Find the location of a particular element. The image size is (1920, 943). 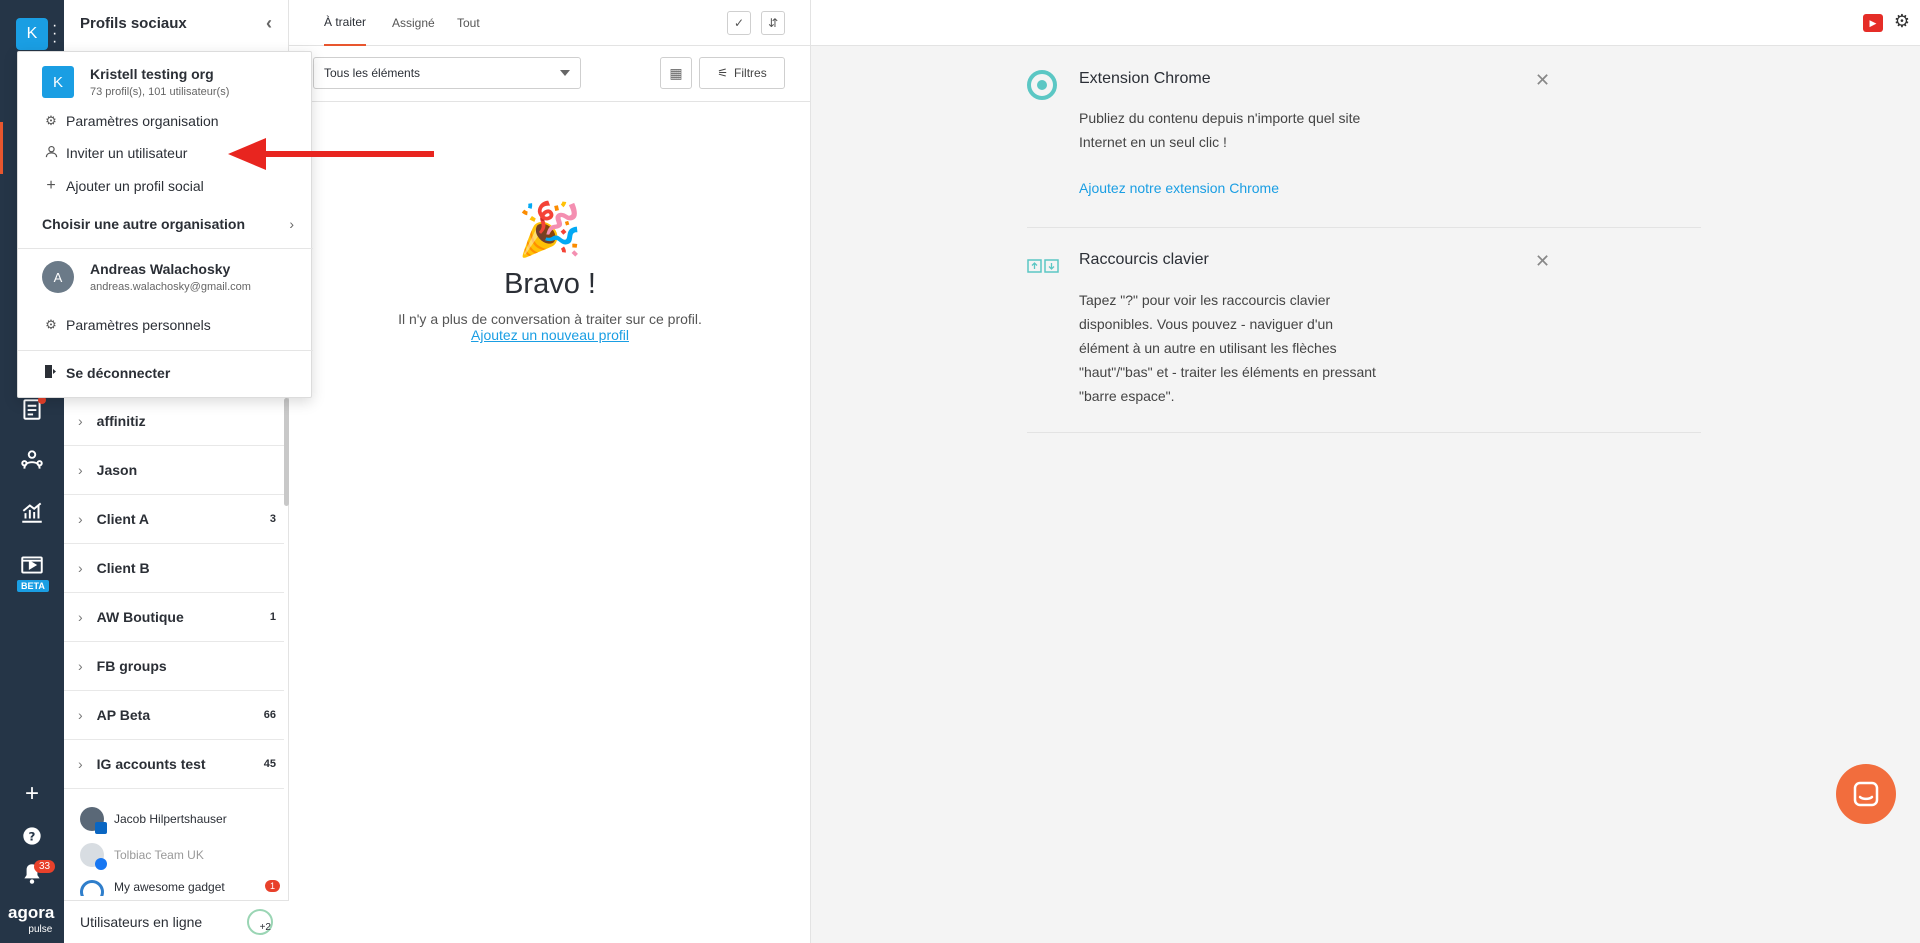

video-icon is located at coordinates (32, 565).